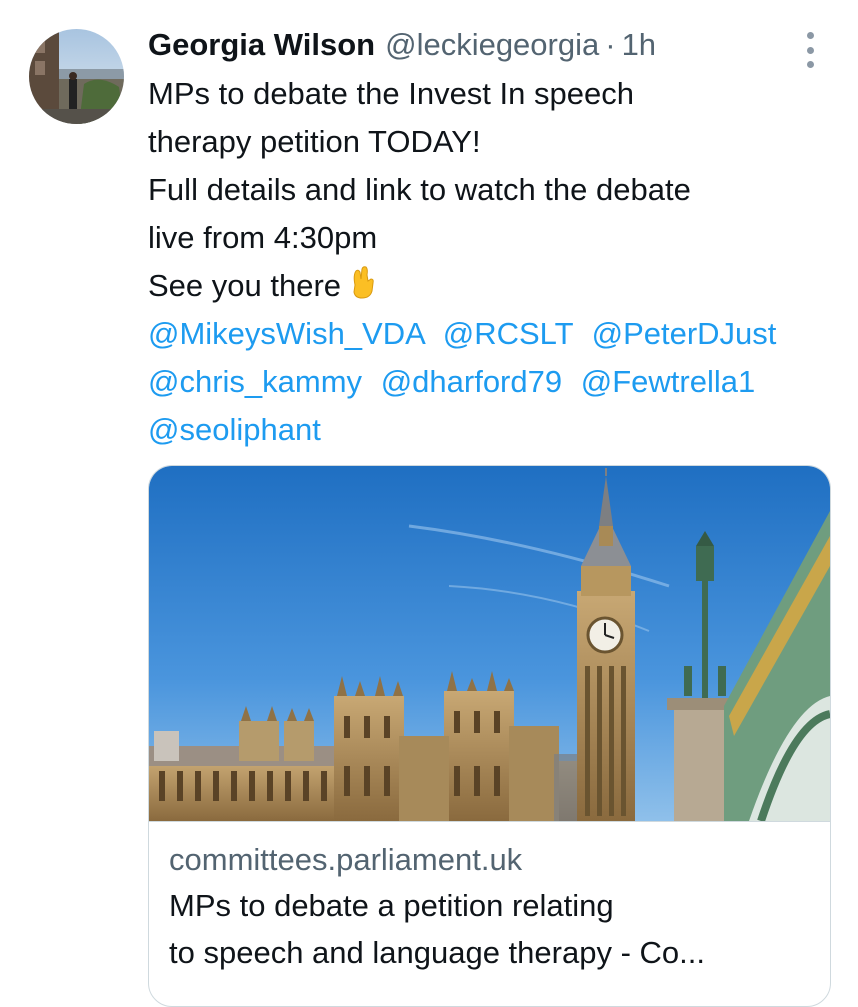  I want to click on mention-link: @Fewtrella1, so click(668, 381).